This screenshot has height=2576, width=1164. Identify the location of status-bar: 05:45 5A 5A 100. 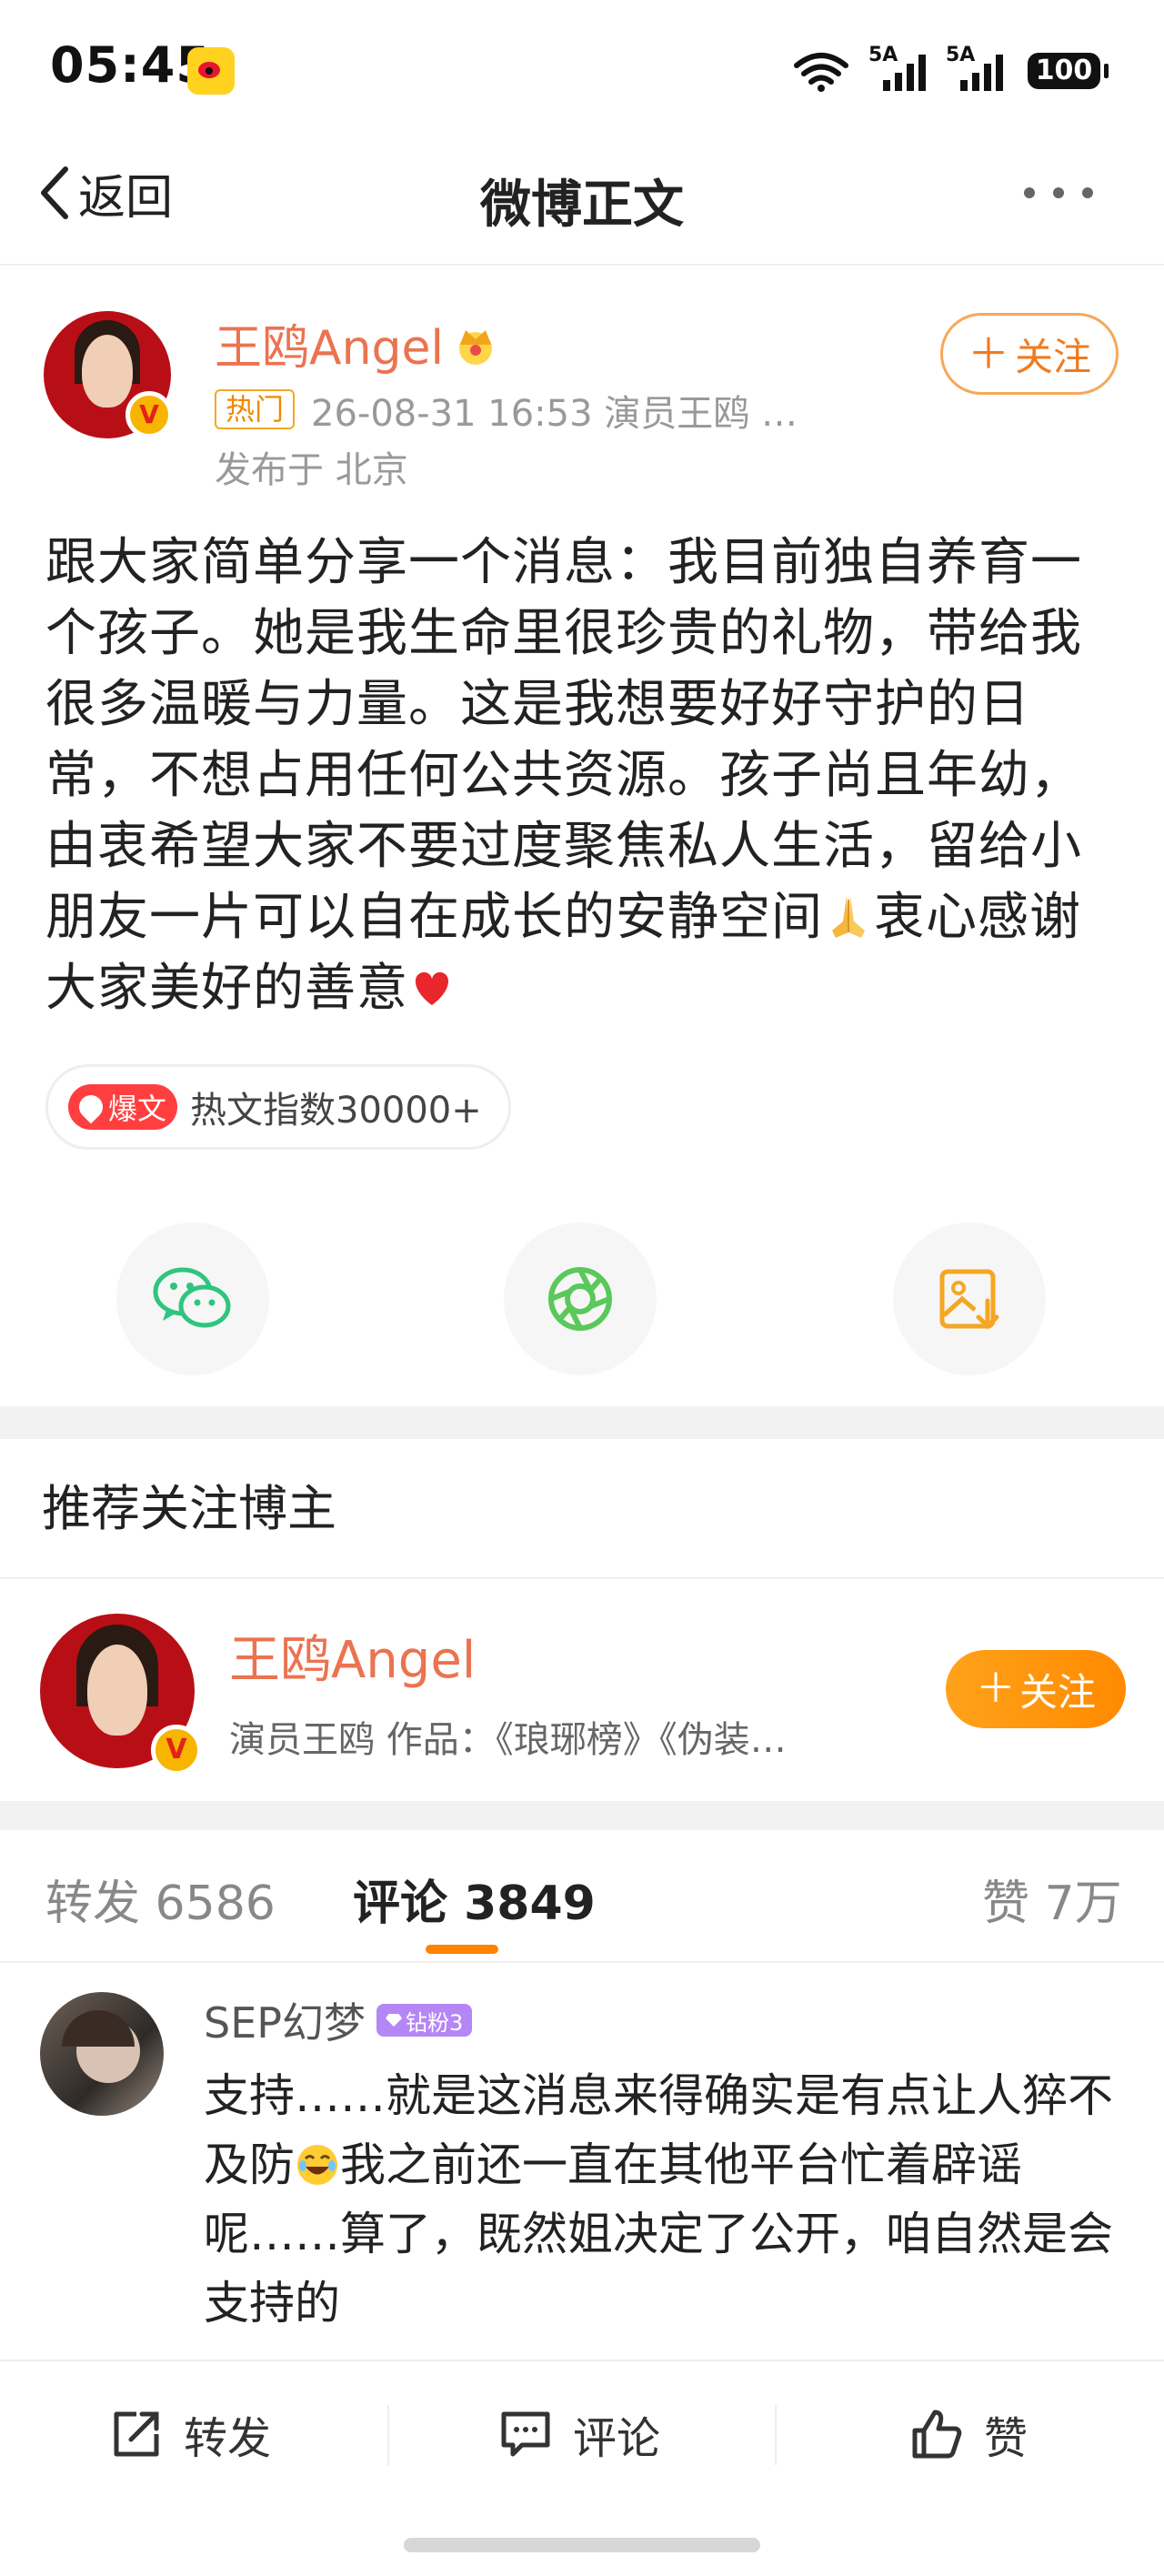
(582, 68).